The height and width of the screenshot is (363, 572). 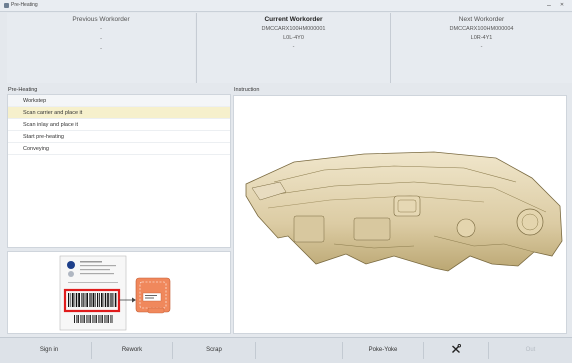 I want to click on previous-workorder-extra: -, so click(x=101, y=49).